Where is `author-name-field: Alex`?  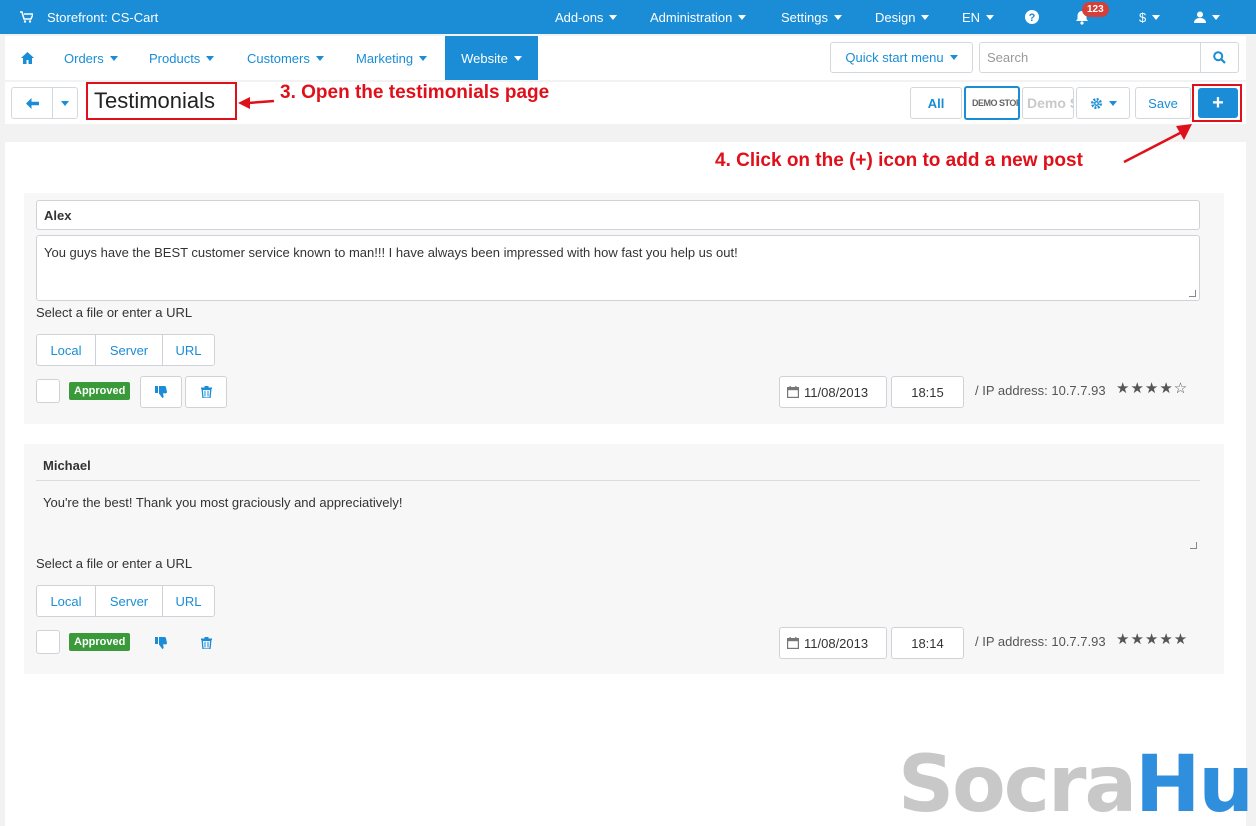
author-name-field: Alex is located at coordinates (618, 215).